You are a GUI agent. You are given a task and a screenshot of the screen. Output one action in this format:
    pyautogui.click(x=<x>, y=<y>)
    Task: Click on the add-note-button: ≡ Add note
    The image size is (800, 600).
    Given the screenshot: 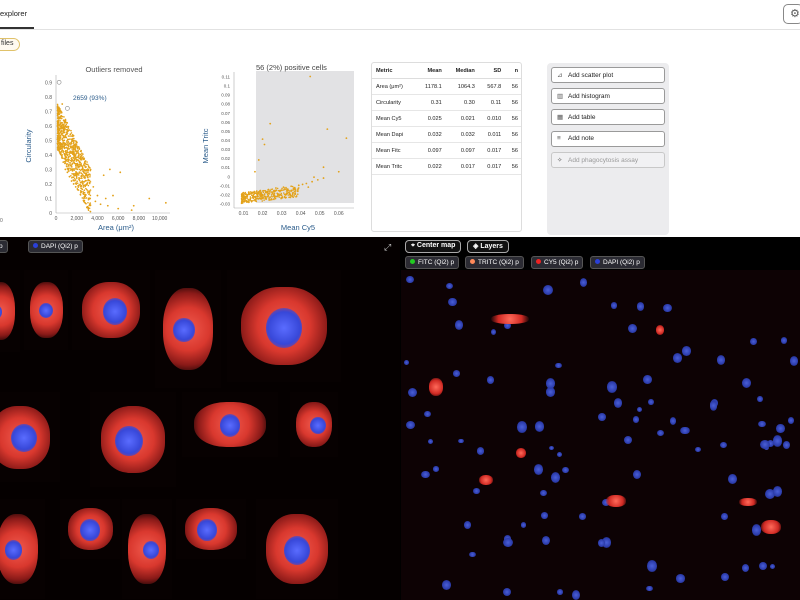 What is the action you would take?
    pyautogui.click(x=608, y=139)
    